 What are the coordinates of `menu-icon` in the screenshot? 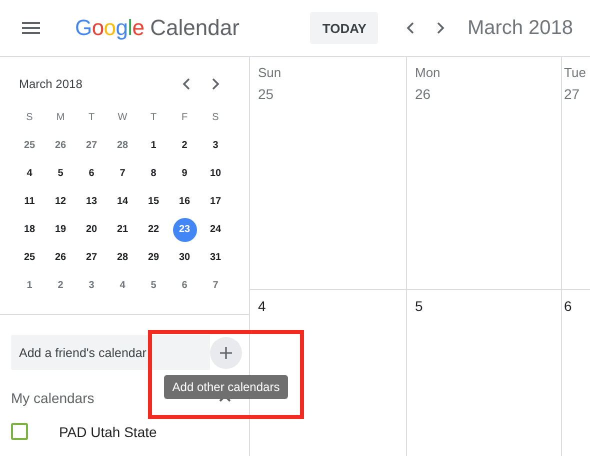 It's located at (31, 28).